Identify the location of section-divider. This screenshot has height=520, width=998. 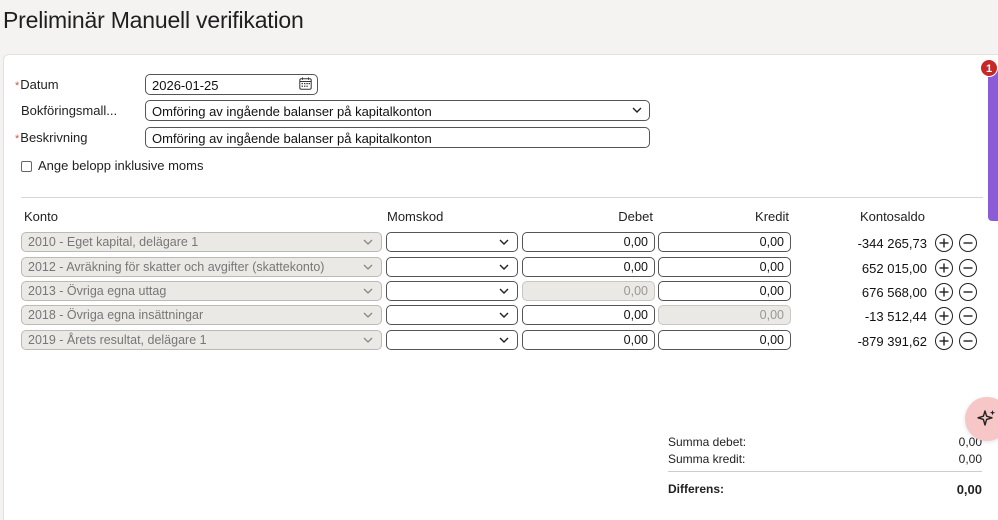
(502, 197).